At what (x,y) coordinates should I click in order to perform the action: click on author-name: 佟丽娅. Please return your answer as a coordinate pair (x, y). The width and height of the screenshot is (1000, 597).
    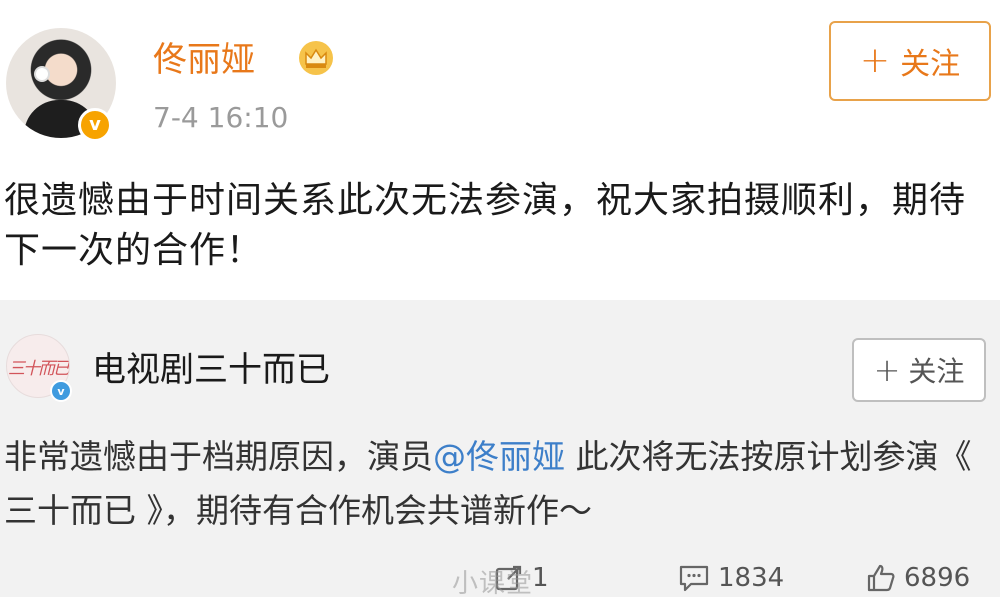
    Looking at the image, I should click on (204, 60).